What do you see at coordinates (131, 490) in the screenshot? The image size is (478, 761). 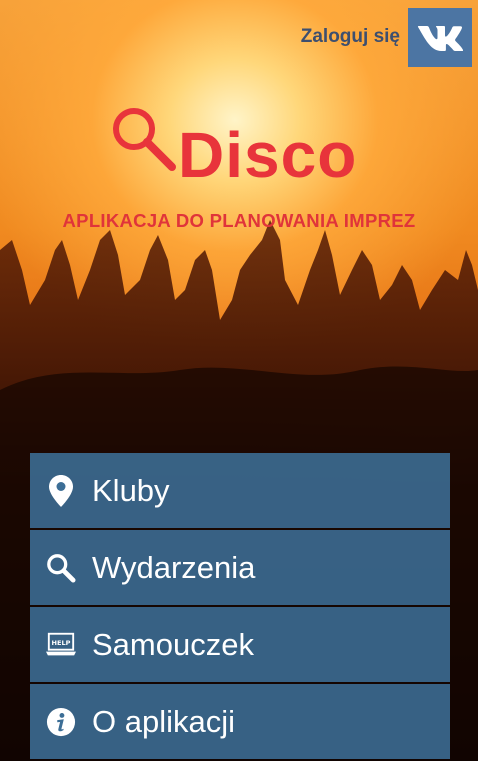 I see `menu-item-label: Kluby` at bounding box center [131, 490].